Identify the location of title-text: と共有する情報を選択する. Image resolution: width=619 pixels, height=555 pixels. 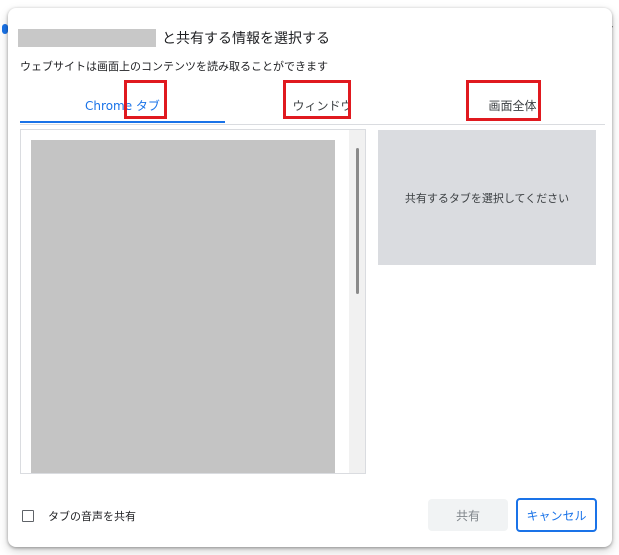
(246, 39).